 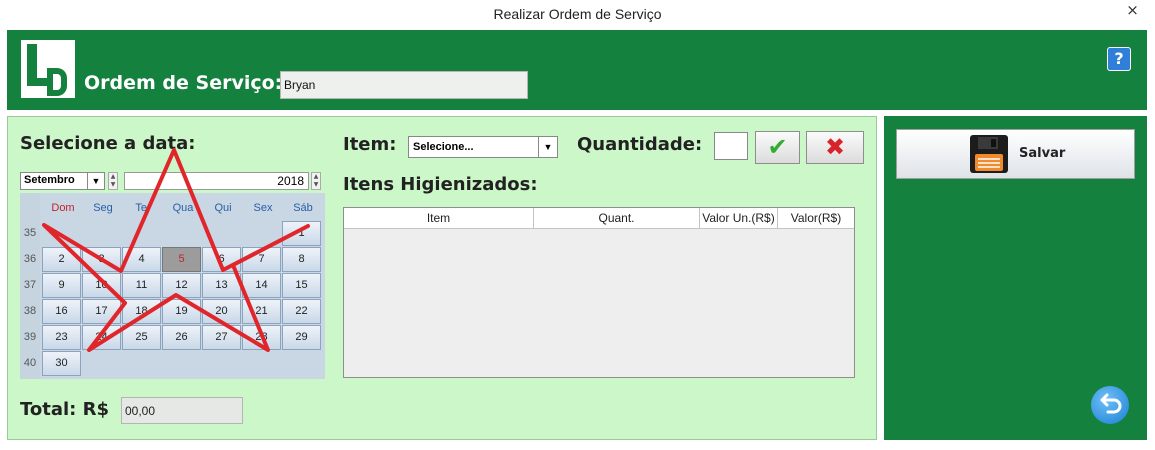 What do you see at coordinates (221, 311) in the screenshot?
I see `day-cell: 20` at bounding box center [221, 311].